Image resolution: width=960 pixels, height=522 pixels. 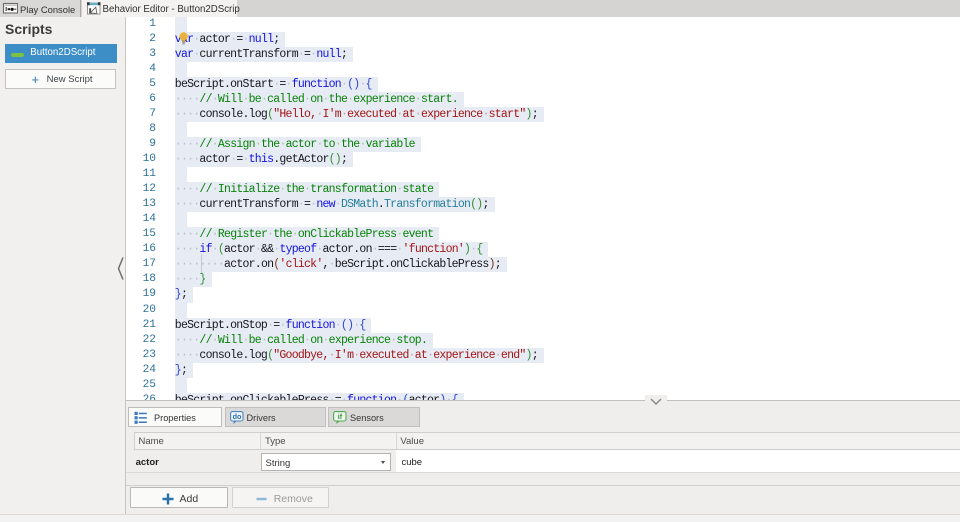 What do you see at coordinates (236, 416) in the screenshot?
I see `svg-text: do` at bounding box center [236, 416].